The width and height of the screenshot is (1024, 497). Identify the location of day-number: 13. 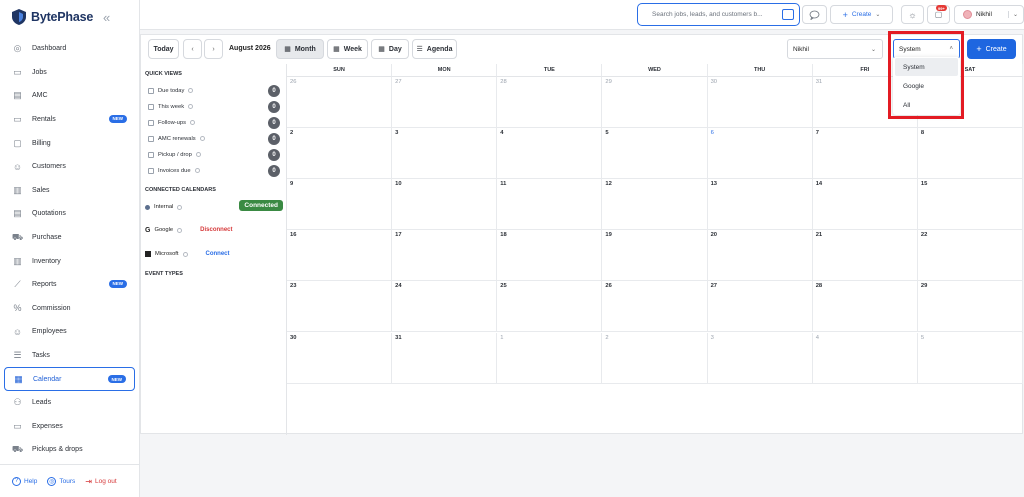
(714, 184).